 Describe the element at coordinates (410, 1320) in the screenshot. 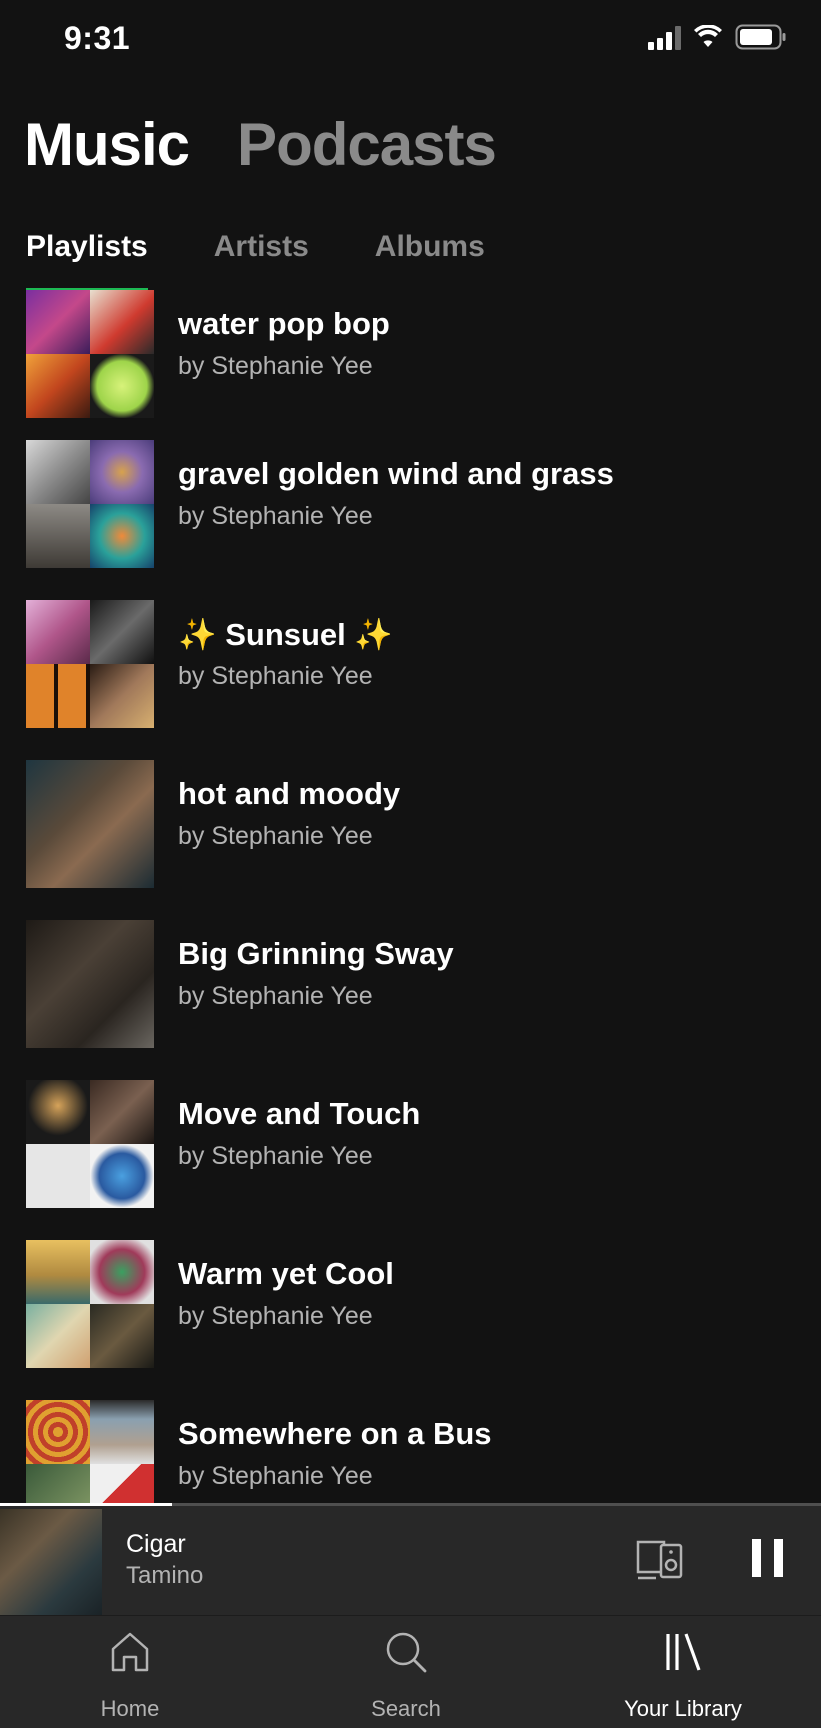

I see `playlist-row-warm-yet-cool: Warm yet Cool by Stephanie Yee` at that location.